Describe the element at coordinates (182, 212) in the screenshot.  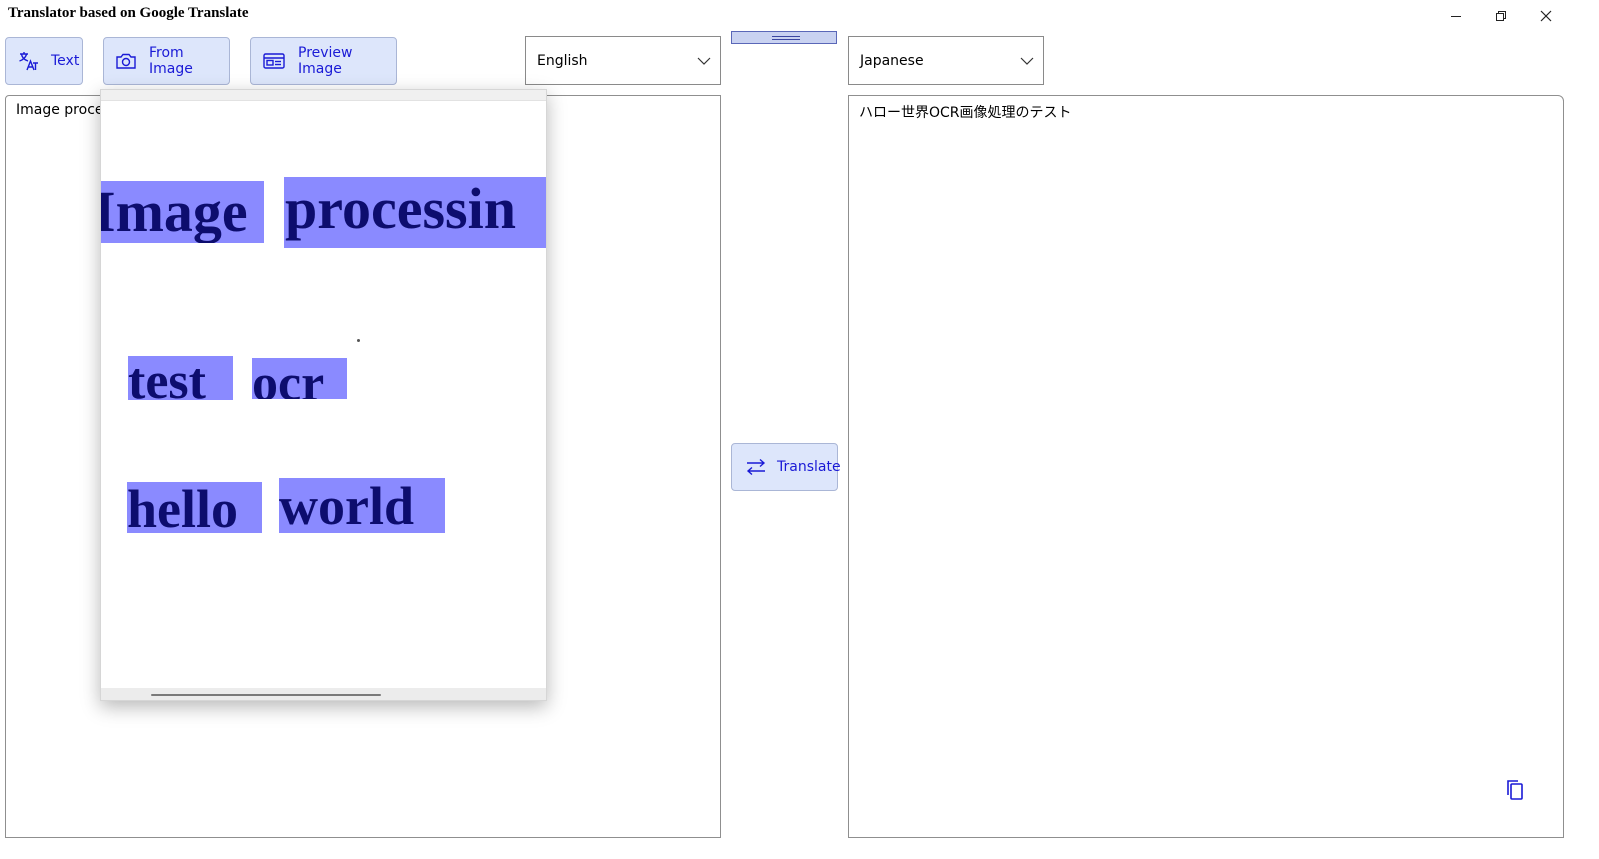
I see `ocr-word-box: Image` at that location.